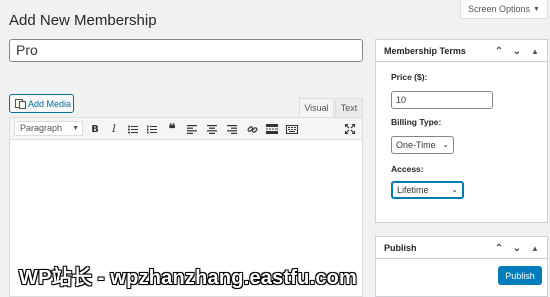 Image resolution: width=550 pixels, height=297 pixels. What do you see at coordinates (413, 190) in the screenshot?
I see `access-value: Lifetime` at bounding box center [413, 190].